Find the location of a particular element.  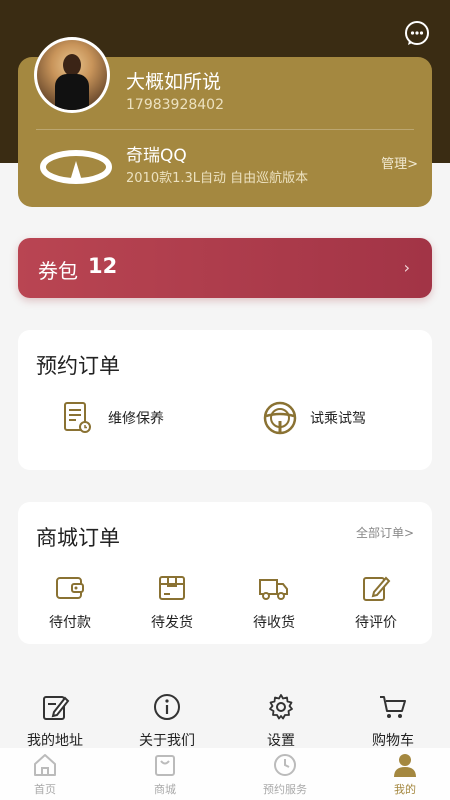

settings-label: 设置 is located at coordinates (281, 741).